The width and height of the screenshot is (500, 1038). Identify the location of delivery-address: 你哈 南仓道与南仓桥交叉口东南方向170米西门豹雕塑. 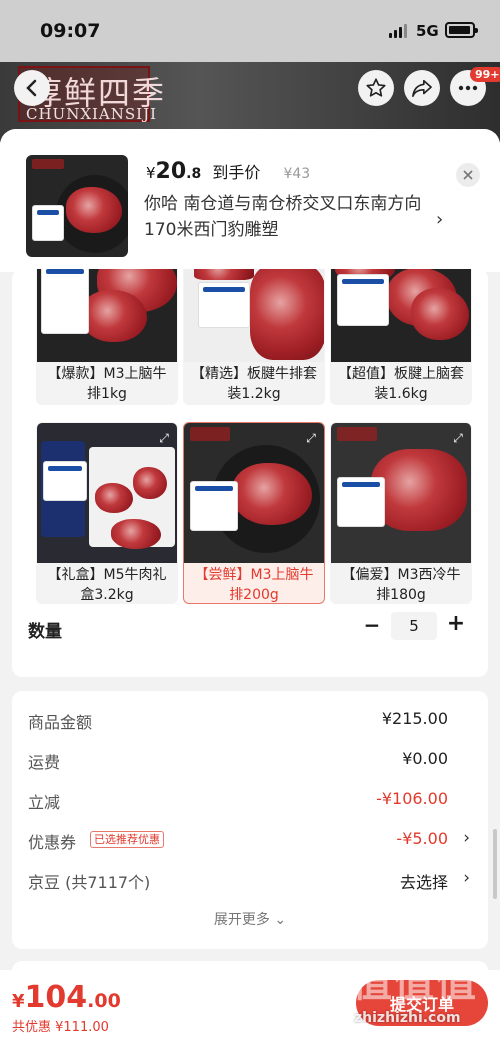
(289, 217).